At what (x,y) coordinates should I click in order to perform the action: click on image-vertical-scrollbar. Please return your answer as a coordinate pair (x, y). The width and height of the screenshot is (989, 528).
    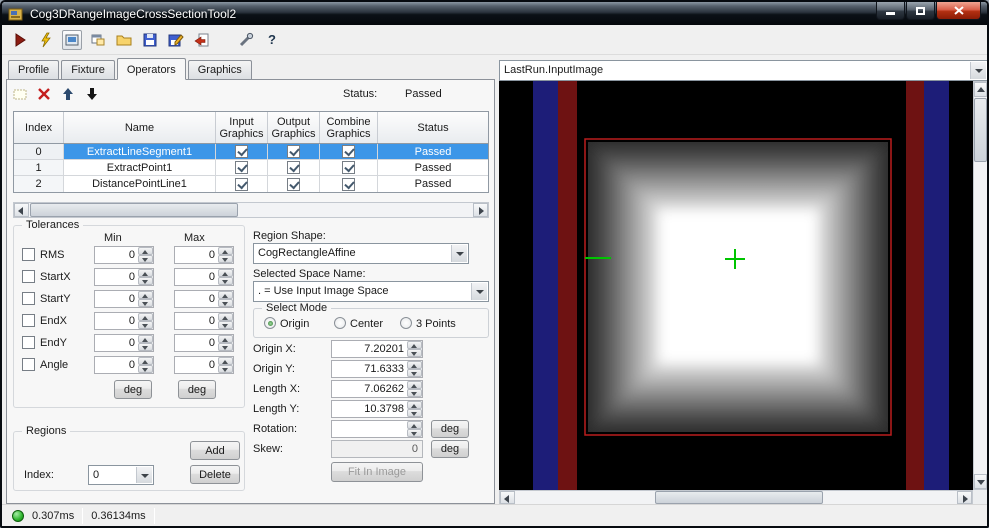
    Looking at the image, I should click on (980, 285).